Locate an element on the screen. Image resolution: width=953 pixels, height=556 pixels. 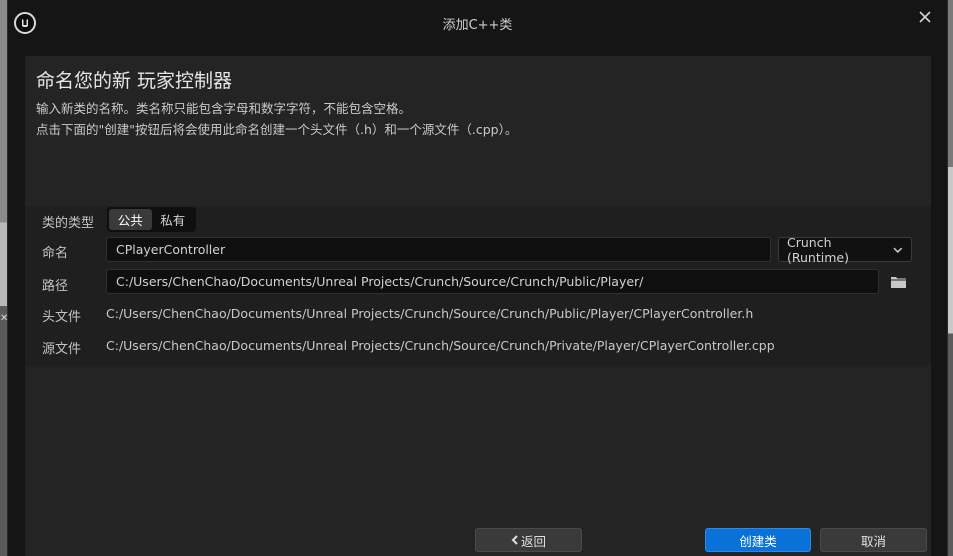
chevron-left-icon is located at coordinates (514, 540).